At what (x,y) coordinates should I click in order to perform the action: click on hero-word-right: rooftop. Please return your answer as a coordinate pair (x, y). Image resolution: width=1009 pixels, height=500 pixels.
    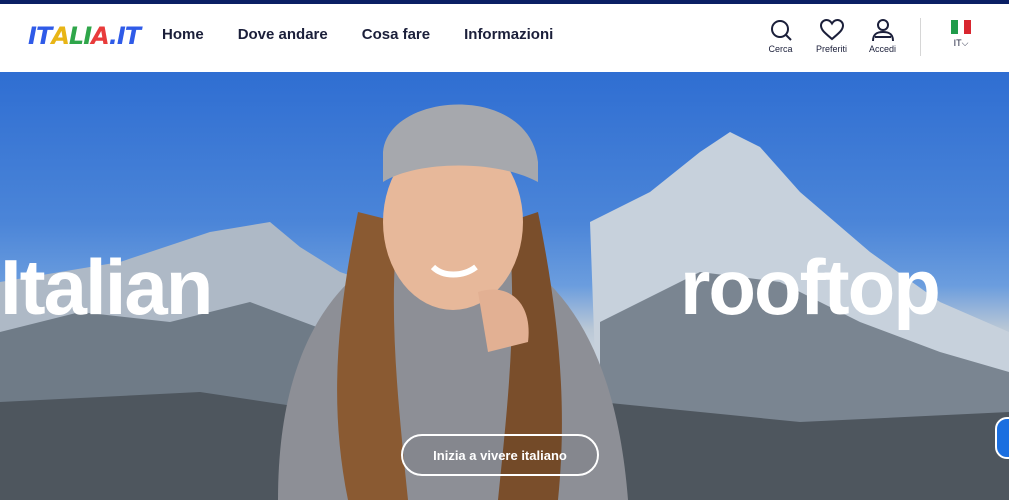
    Looking at the image, I should click on (810, 287).